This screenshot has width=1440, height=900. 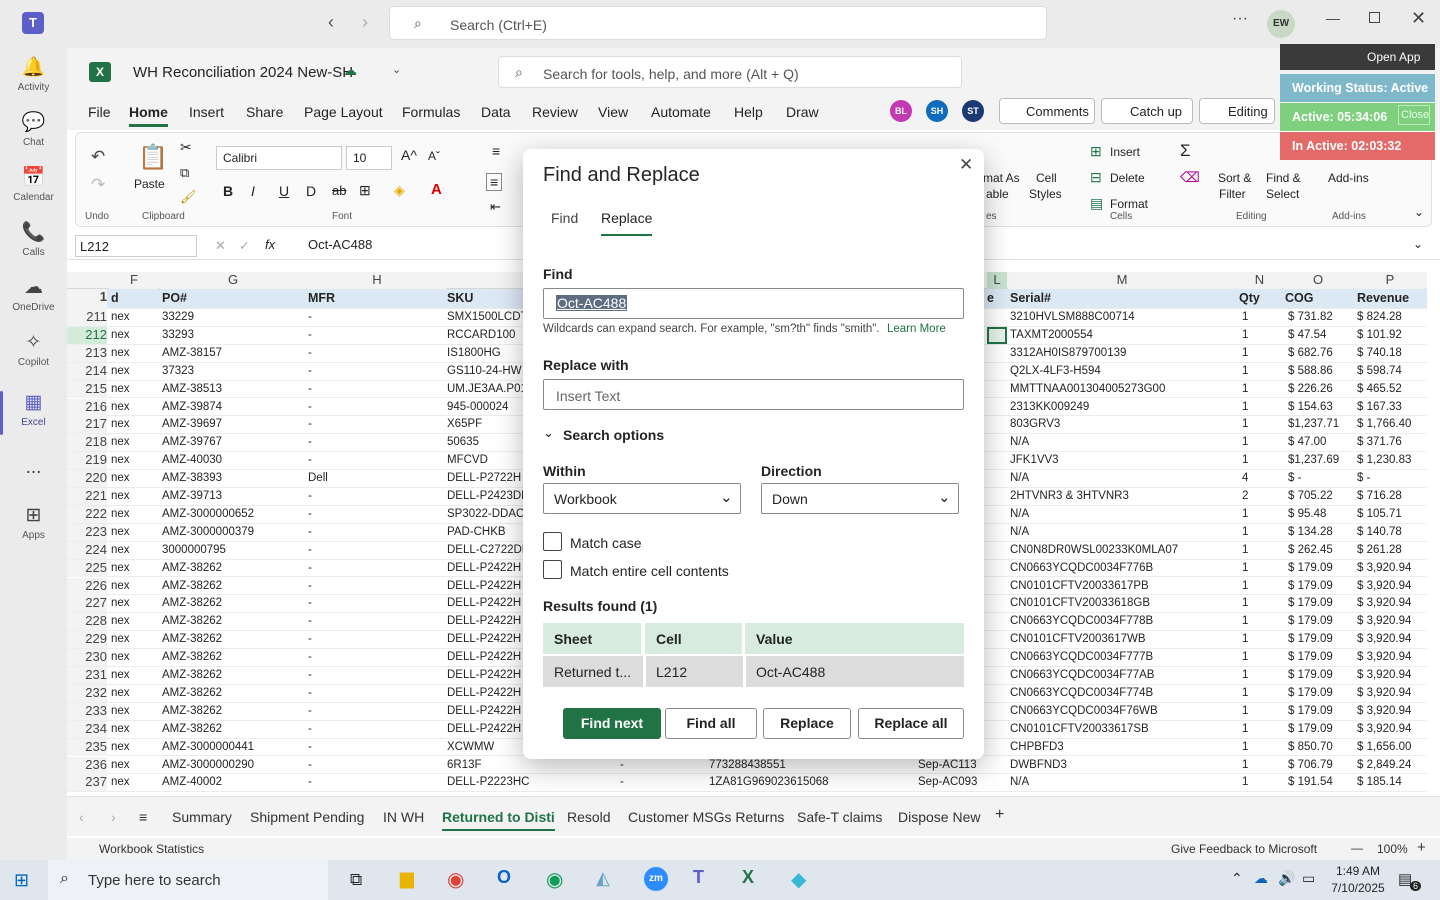 I want to click on font-color-icon: A, so click(x=436, y=189).